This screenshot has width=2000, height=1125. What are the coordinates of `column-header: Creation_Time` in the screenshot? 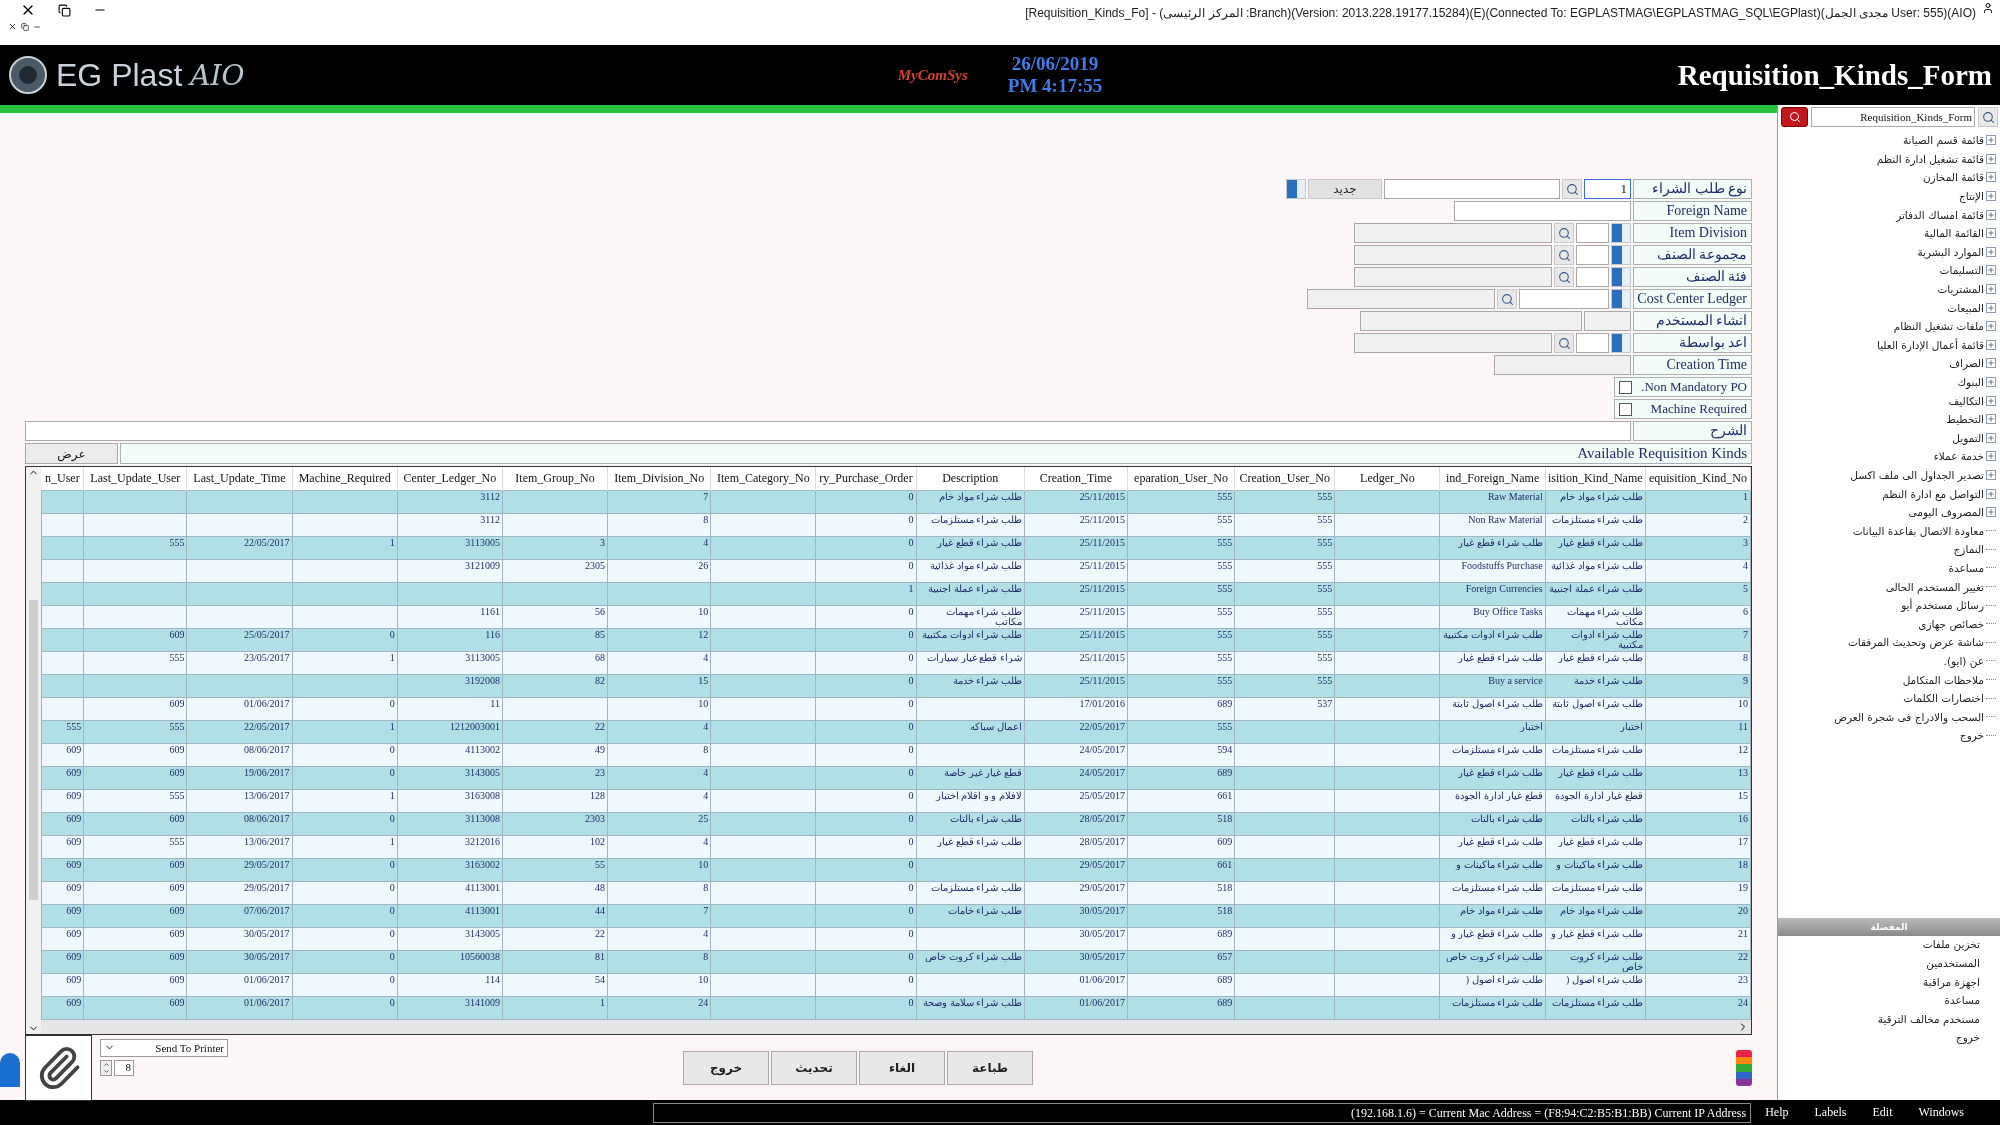 It's located at (1076, 478).